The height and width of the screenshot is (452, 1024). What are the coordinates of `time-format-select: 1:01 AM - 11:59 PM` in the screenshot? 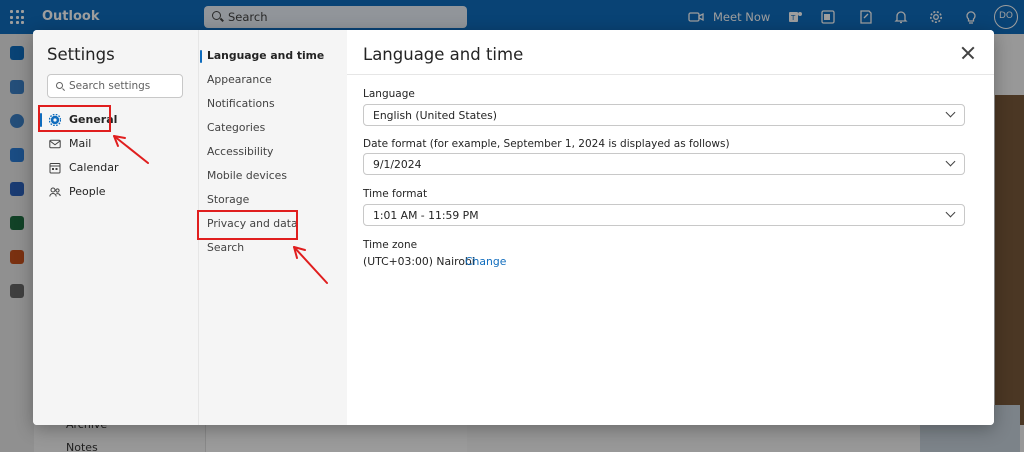 It's located at (664, 215).